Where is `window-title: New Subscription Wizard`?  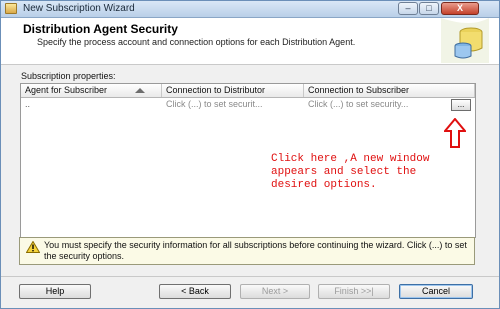 window-title: New Subscription Wizard is located at coordinates (79, 8).